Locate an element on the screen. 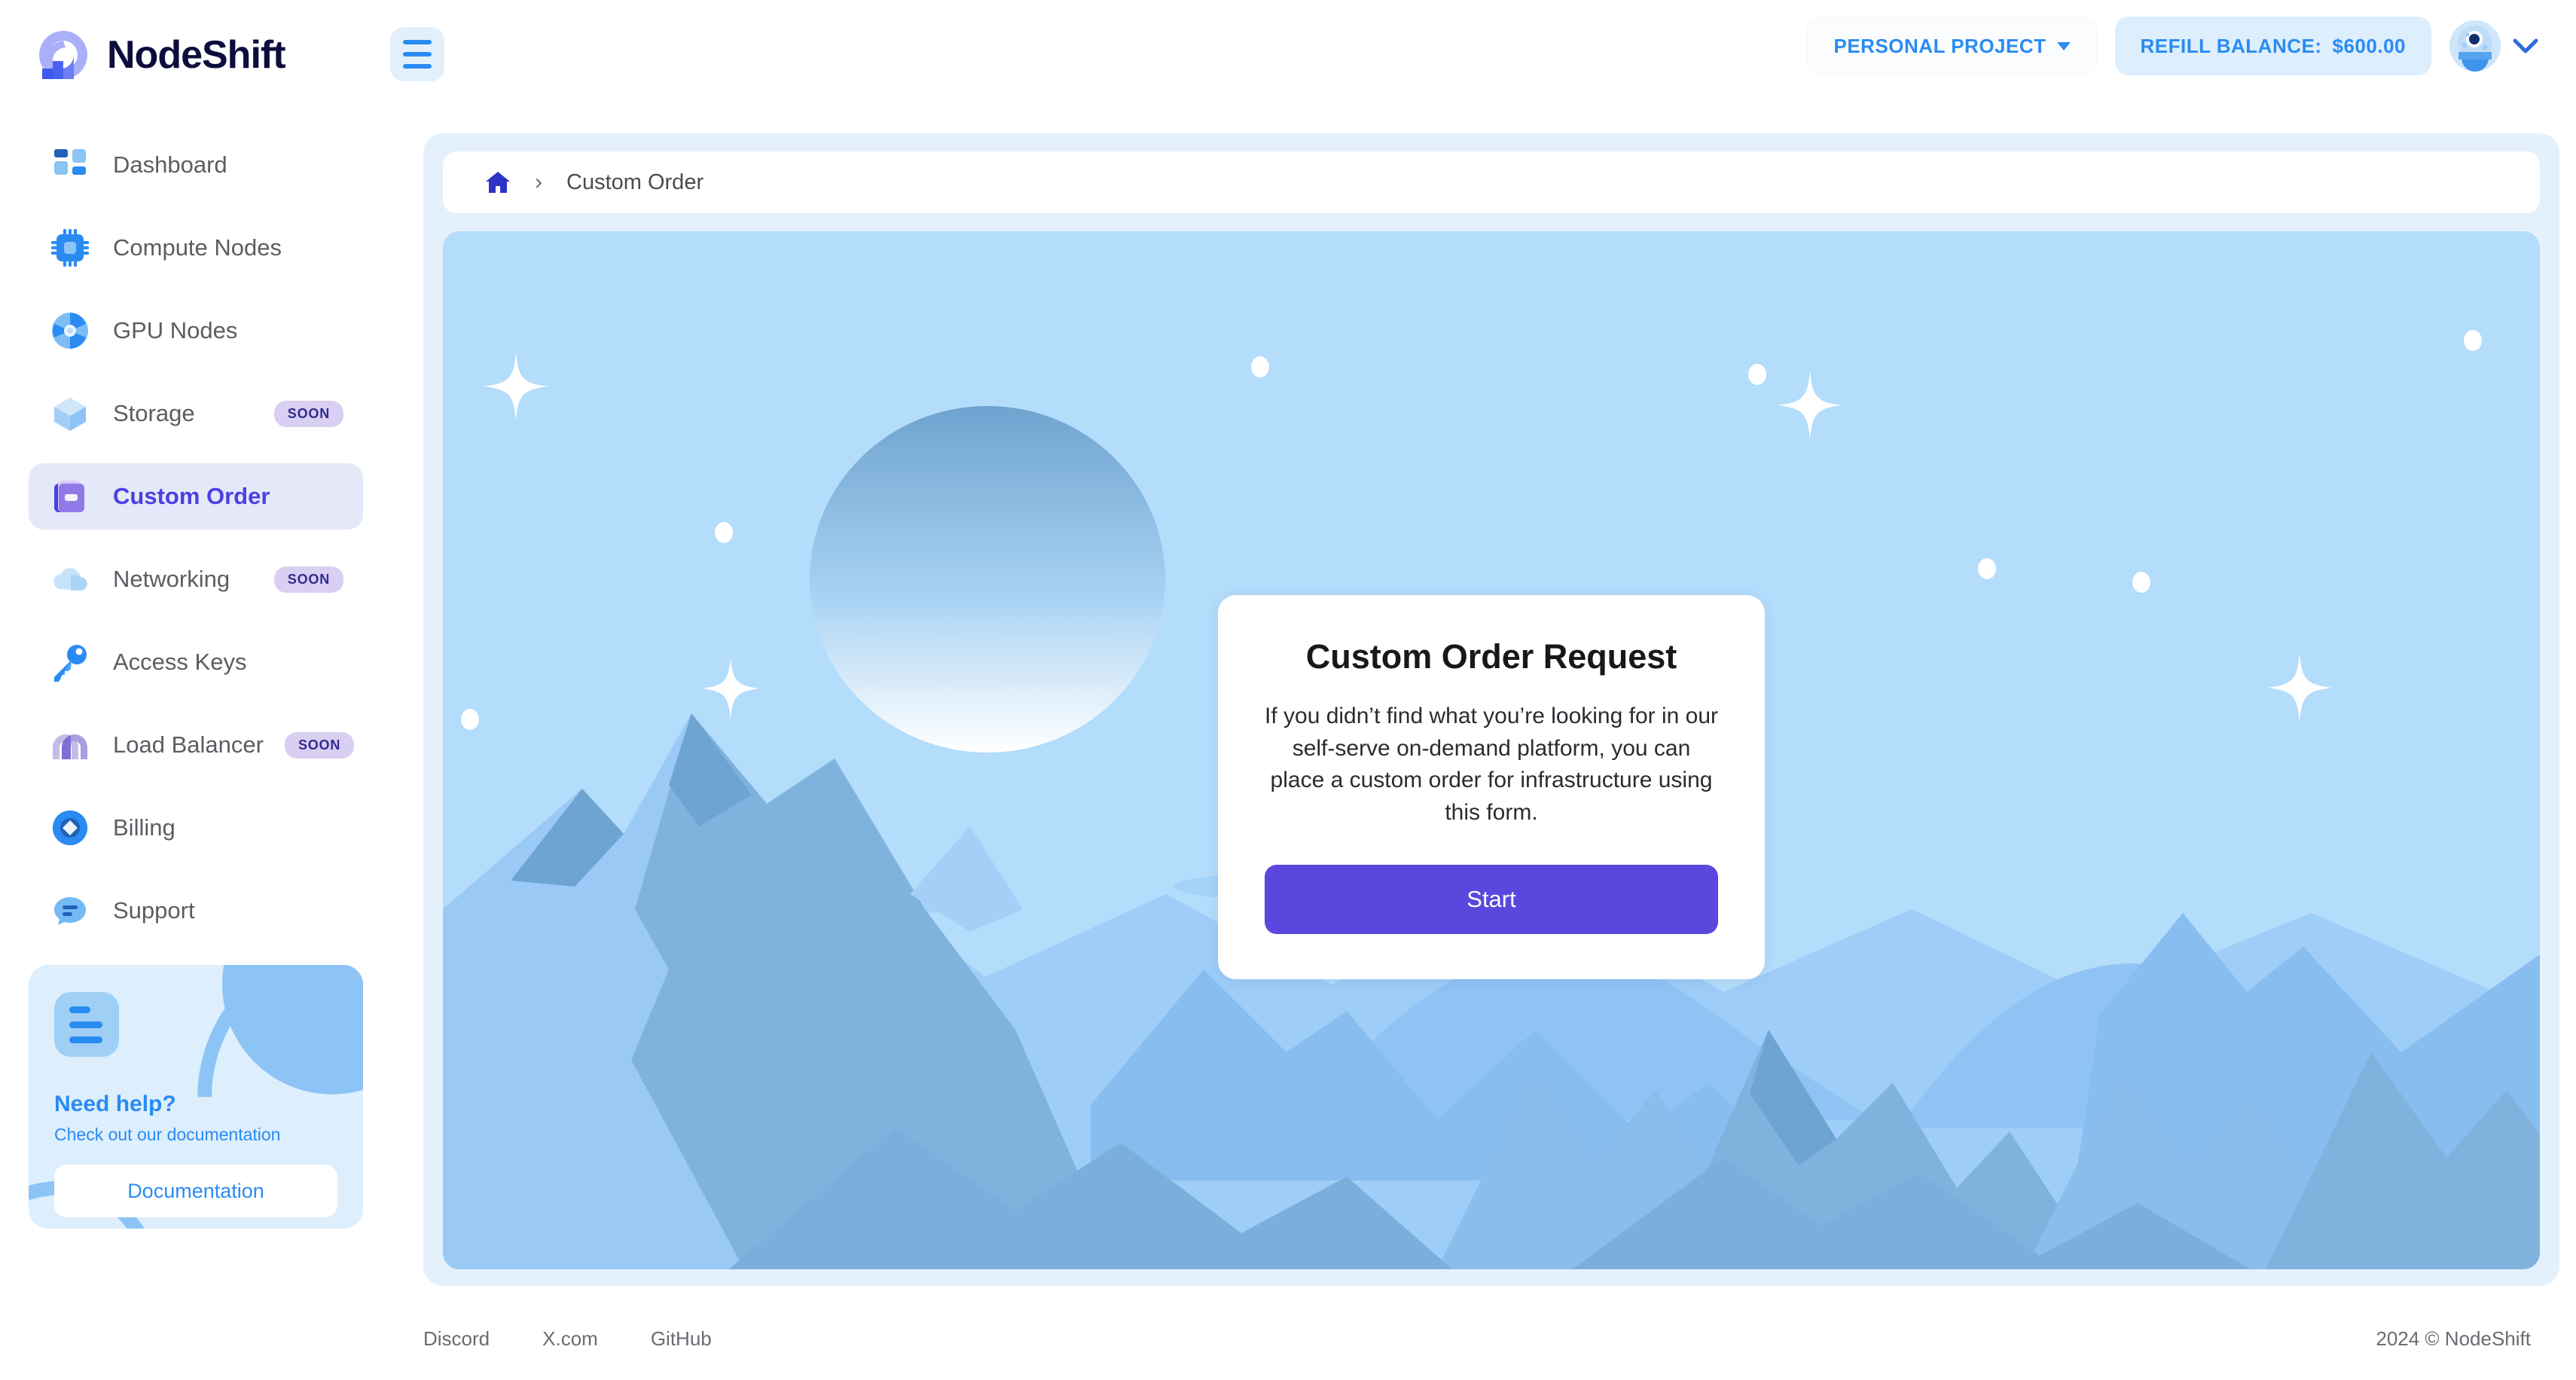 This screenshot has width=2576, height=1380. sidebar-item-storage: Storage SOON is located at coordinates (196, 413).